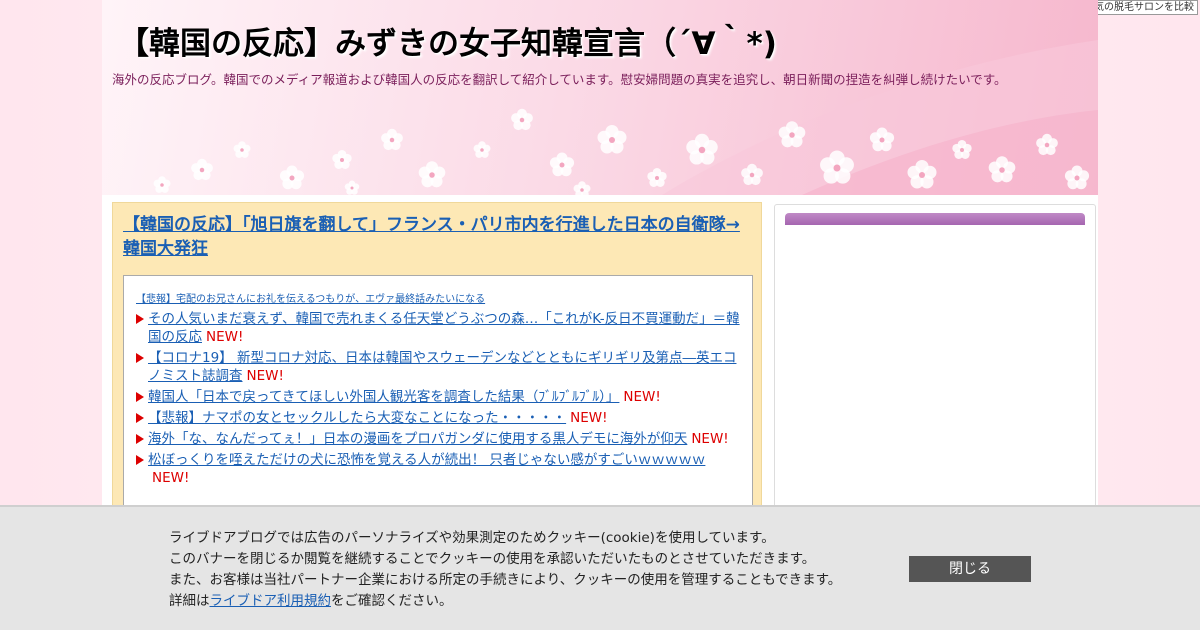 The width and height of the screenshot is (1200, 630). Describe the element at coordinates (271, 601) in the screenshot. I see `terms-link: ライブドア利用規約` at that location.